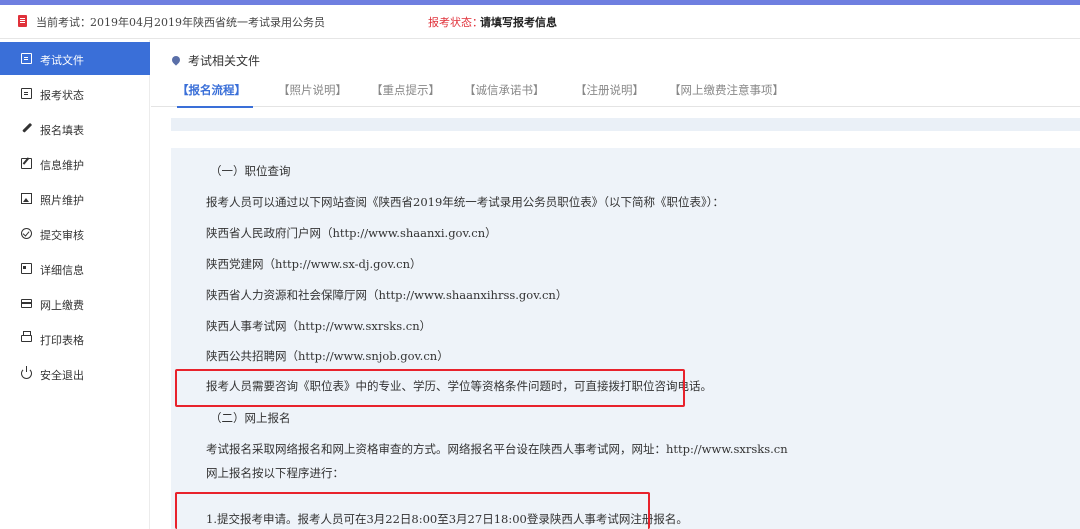 The image size is (1080, 529). Describe the element at coordinates (250, 171) in the screenshot. I see `section1-title: （一）职位查询` at that location.